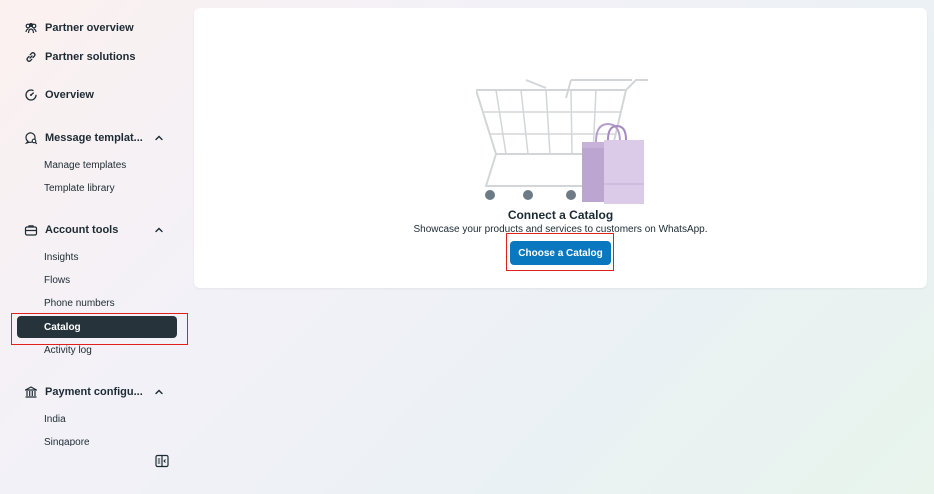 The height and width of the screenshot is (494, 934). Describe the element at coordinates (162, 461) in the screenshot. I see `sidebar-collapse-icon` at that location.